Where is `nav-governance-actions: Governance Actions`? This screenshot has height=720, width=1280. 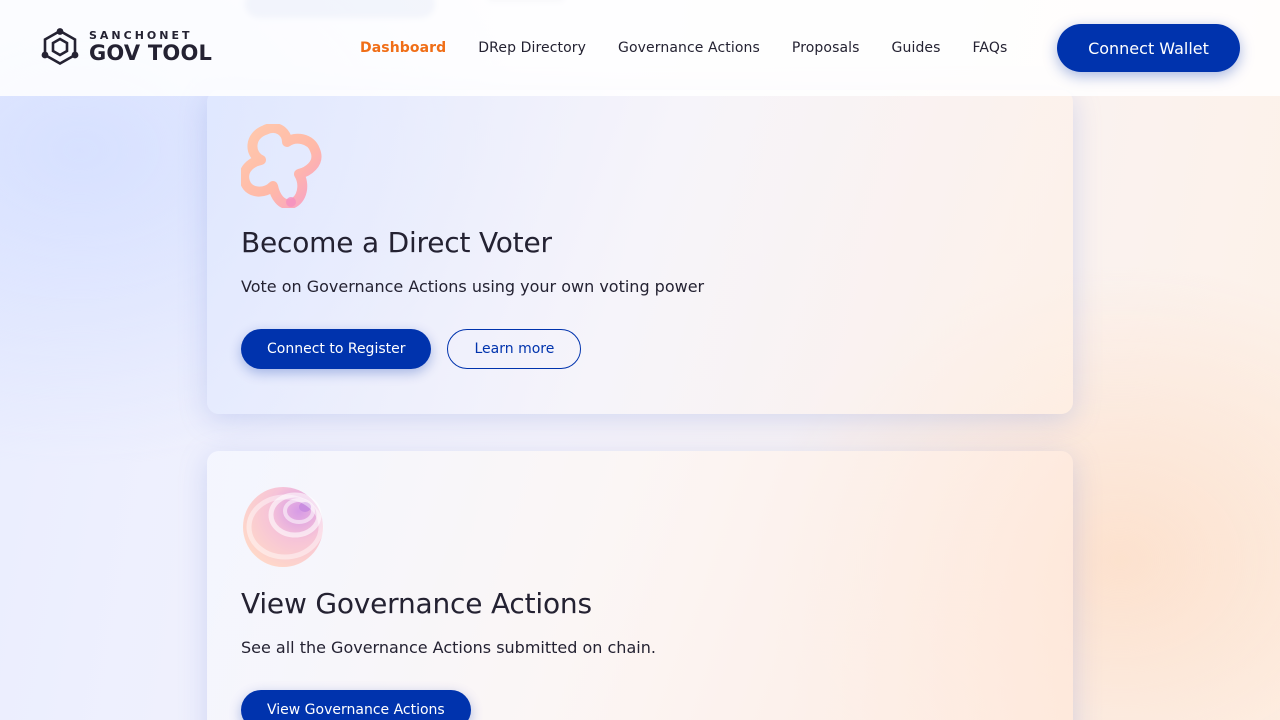 nav-governance-actions: Governance Actions is located at coordinates (689, 48).